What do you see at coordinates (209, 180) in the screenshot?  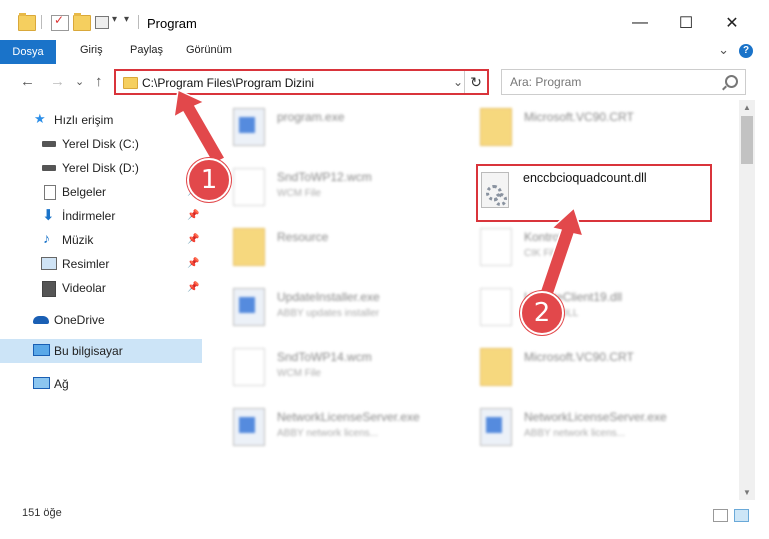 I see `step-badge-1: 1` at bounding box center [209, 180].